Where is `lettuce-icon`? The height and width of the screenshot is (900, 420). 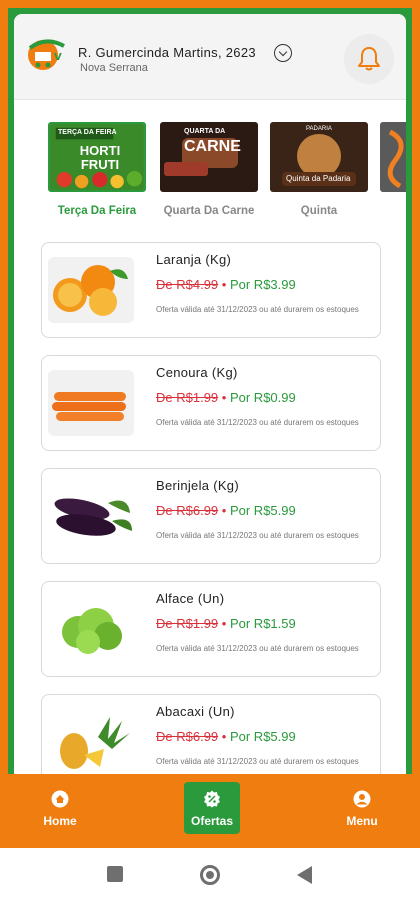 lettuce-icon is located at coordinates (91, 629).